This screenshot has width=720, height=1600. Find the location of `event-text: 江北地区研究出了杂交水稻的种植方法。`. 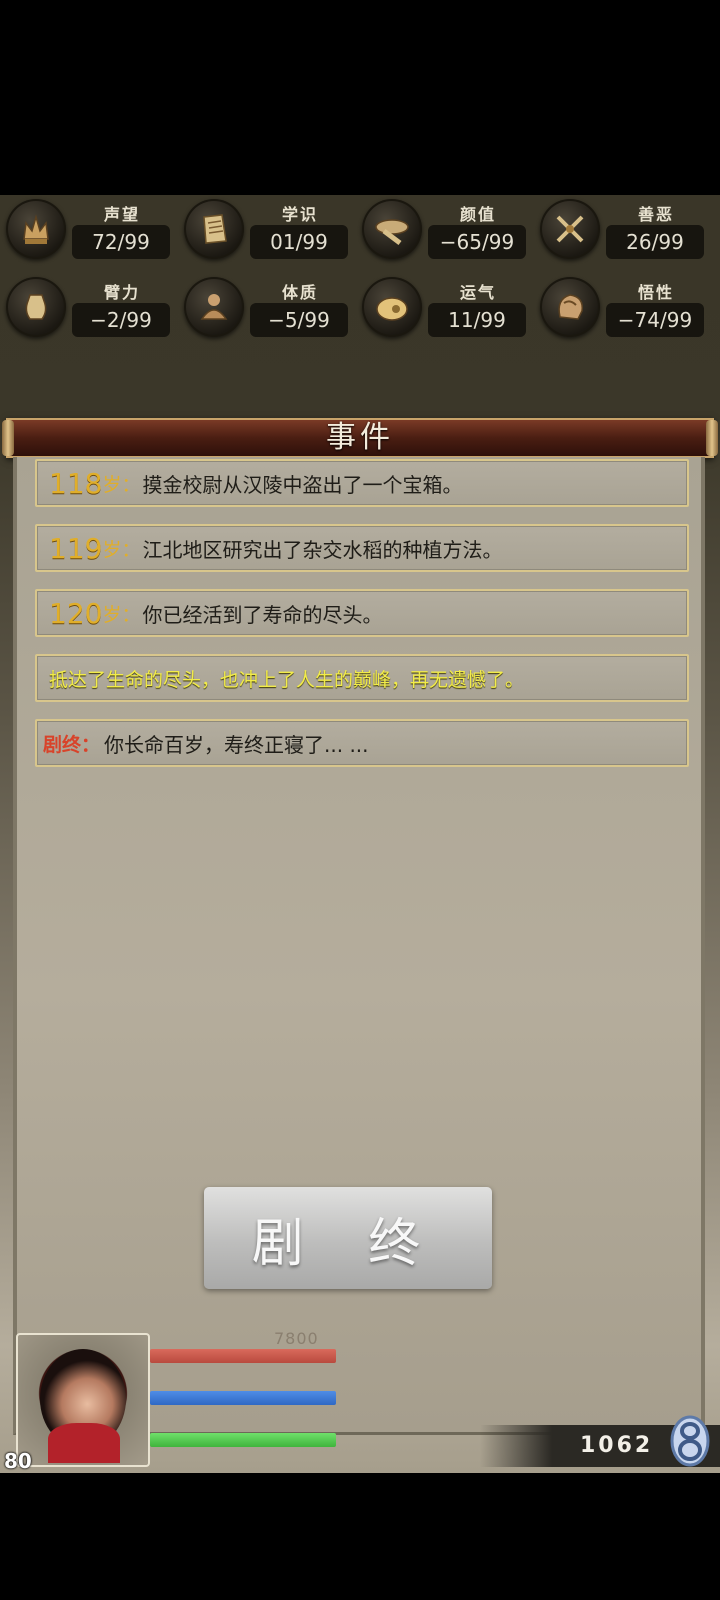

event-text: 江北地区研究出了杂交水稻的种植方法。 is located at coordinates (322, 549).